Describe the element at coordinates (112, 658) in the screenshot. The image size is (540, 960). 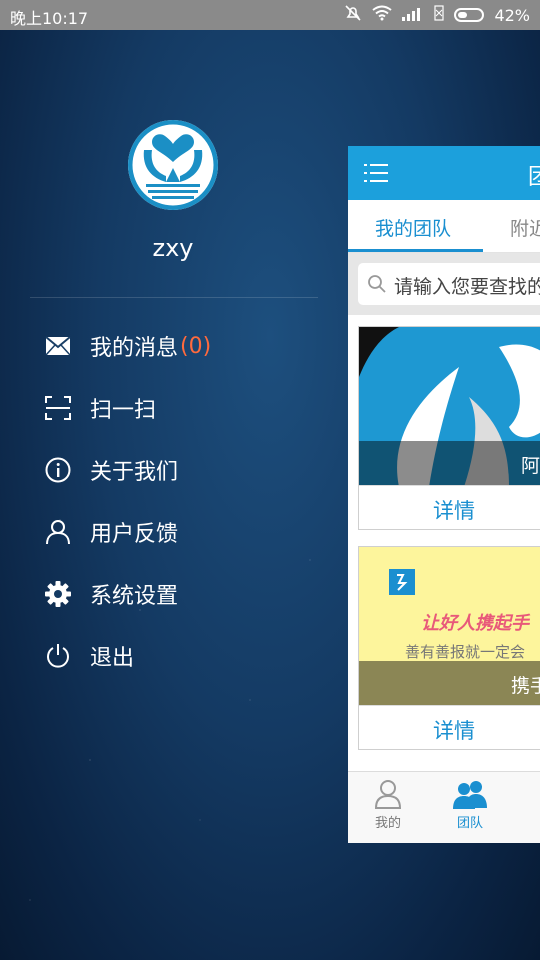
I see `menu-label-logout: 退出` at that location.